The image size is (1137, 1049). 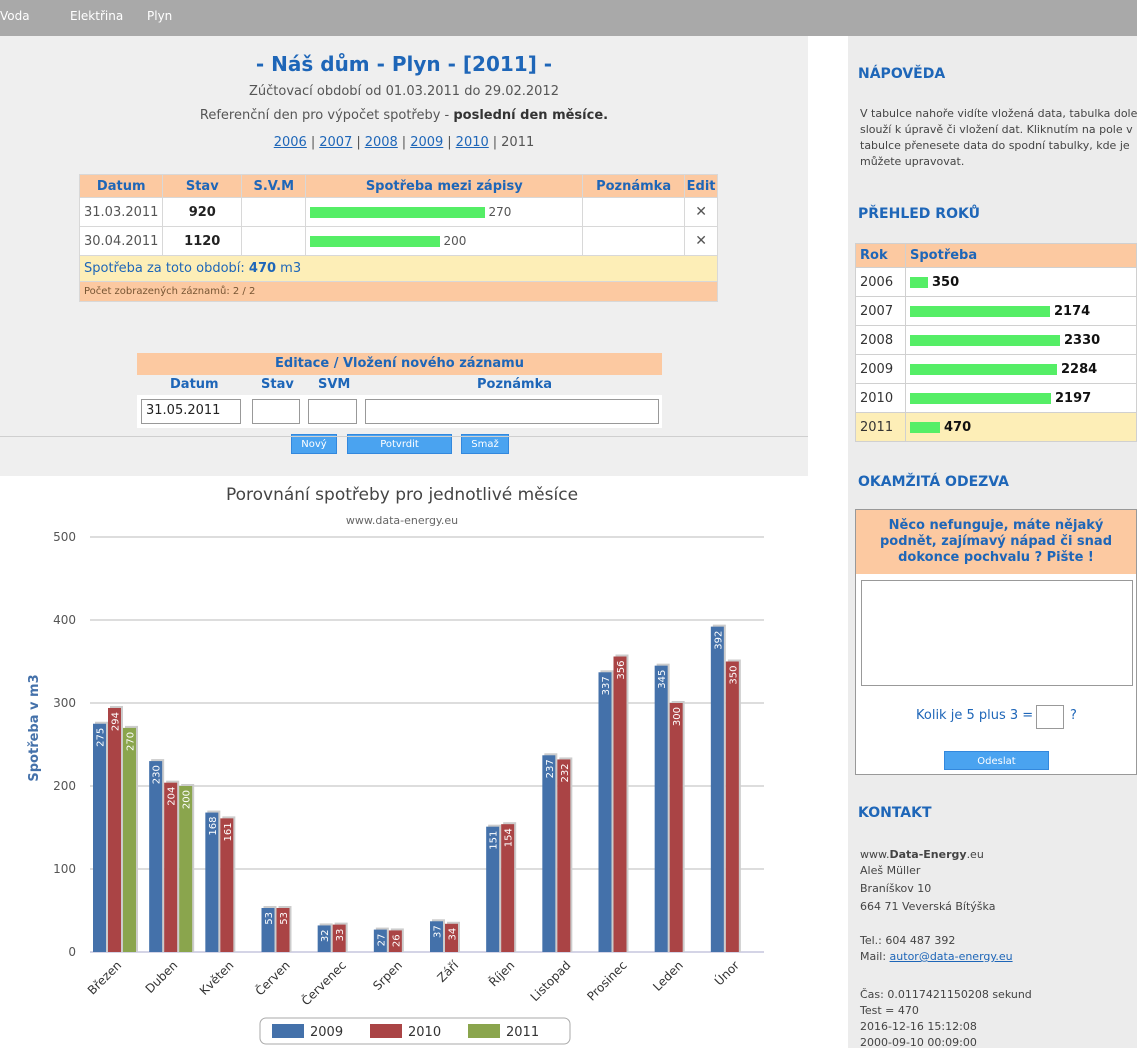 What do you see at coordinates (512, 411) in the screenshot?
I see `poznamka-input` at bounding box center [512, 411].